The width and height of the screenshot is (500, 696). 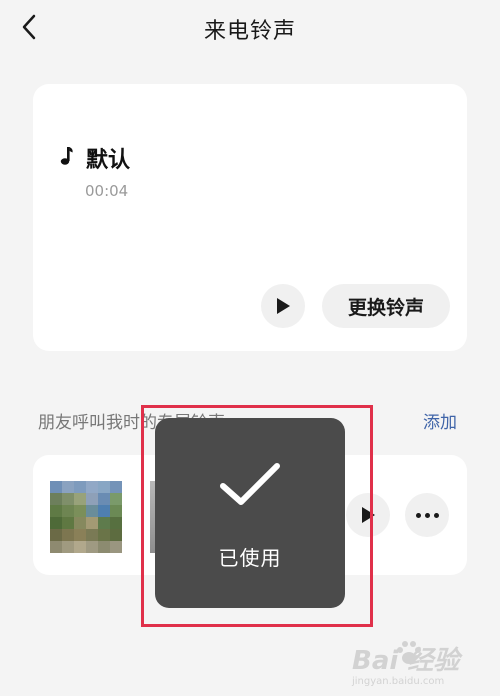 I want to click on add-button: 添加, so click(x=440, y=420).